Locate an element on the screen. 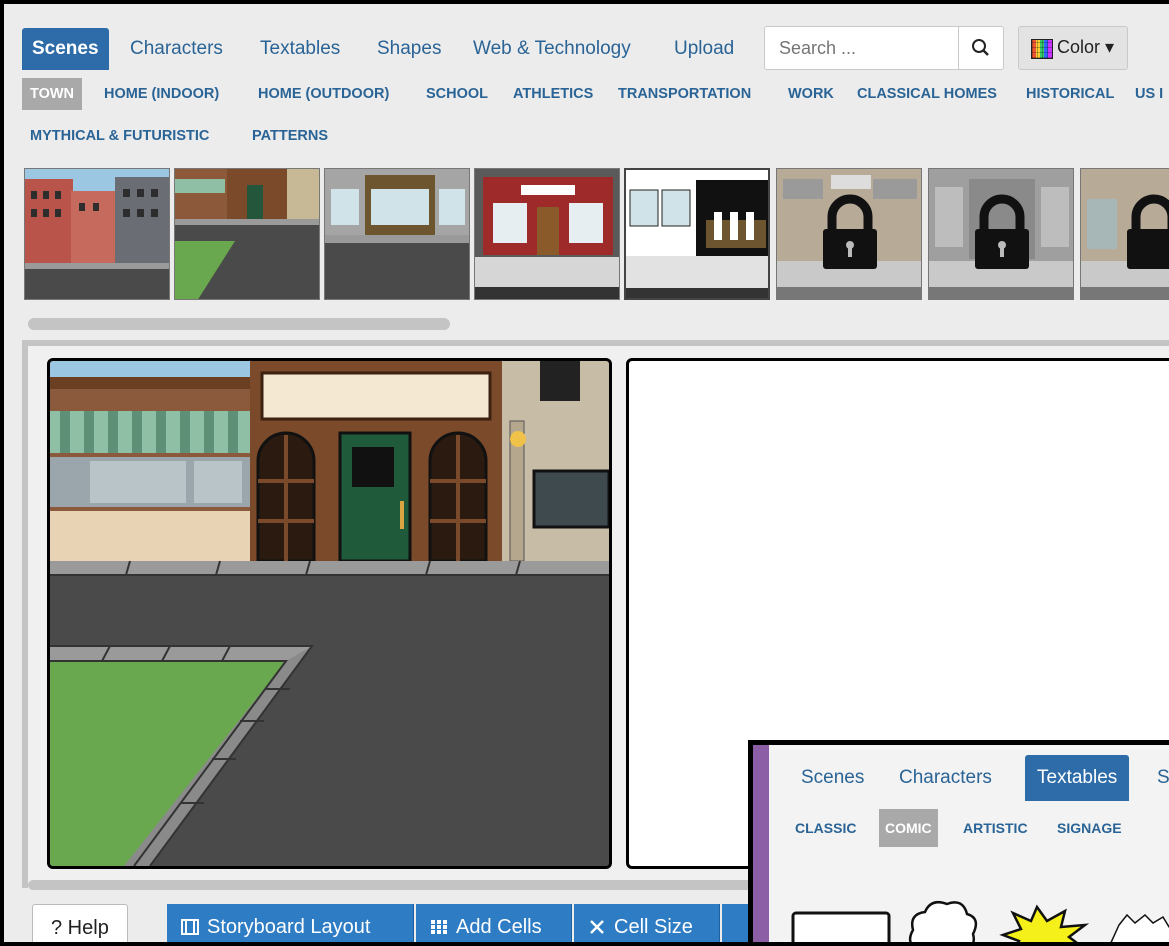 The width and height of the screenshot is (1169, 946). color-button: Color ▾ is located at coordinates (1073, 48).